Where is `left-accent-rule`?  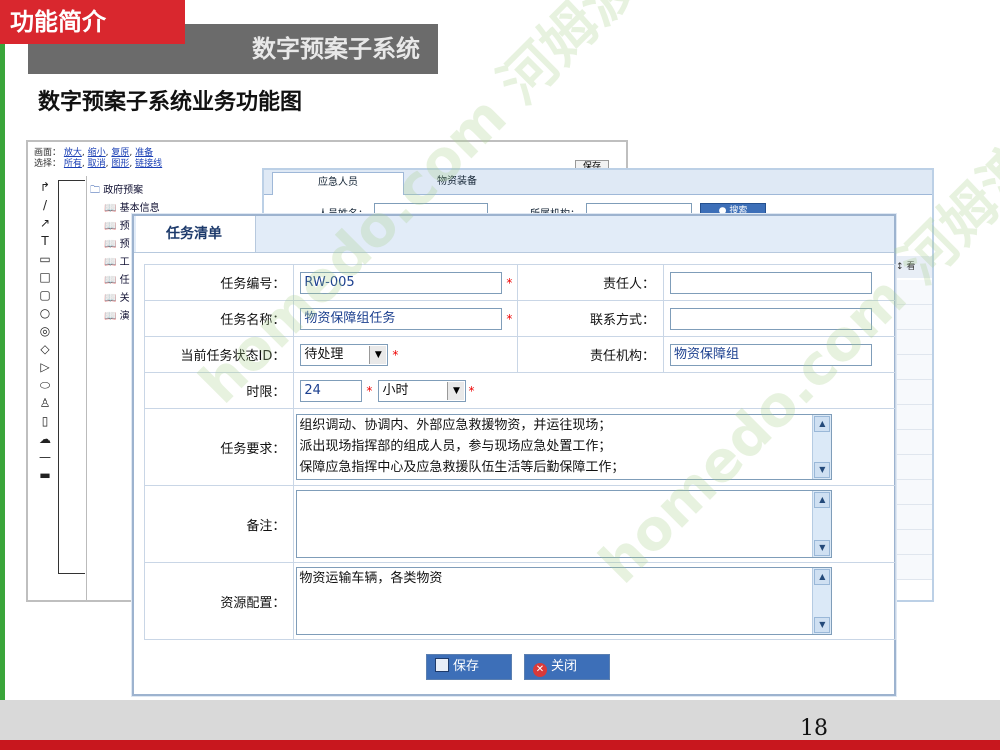
left-accent-rule is located at coordinates (2, 370).